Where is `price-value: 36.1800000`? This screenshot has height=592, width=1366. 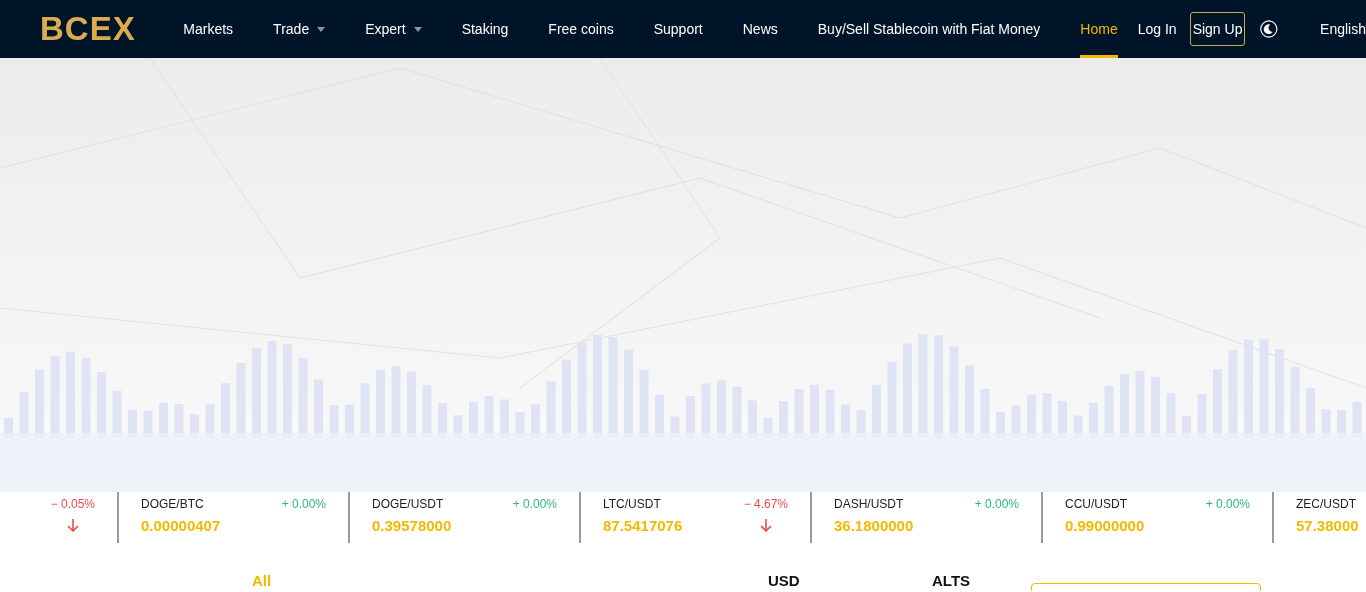
price-value: 36.1800000 is located at coordinates (874, 525).